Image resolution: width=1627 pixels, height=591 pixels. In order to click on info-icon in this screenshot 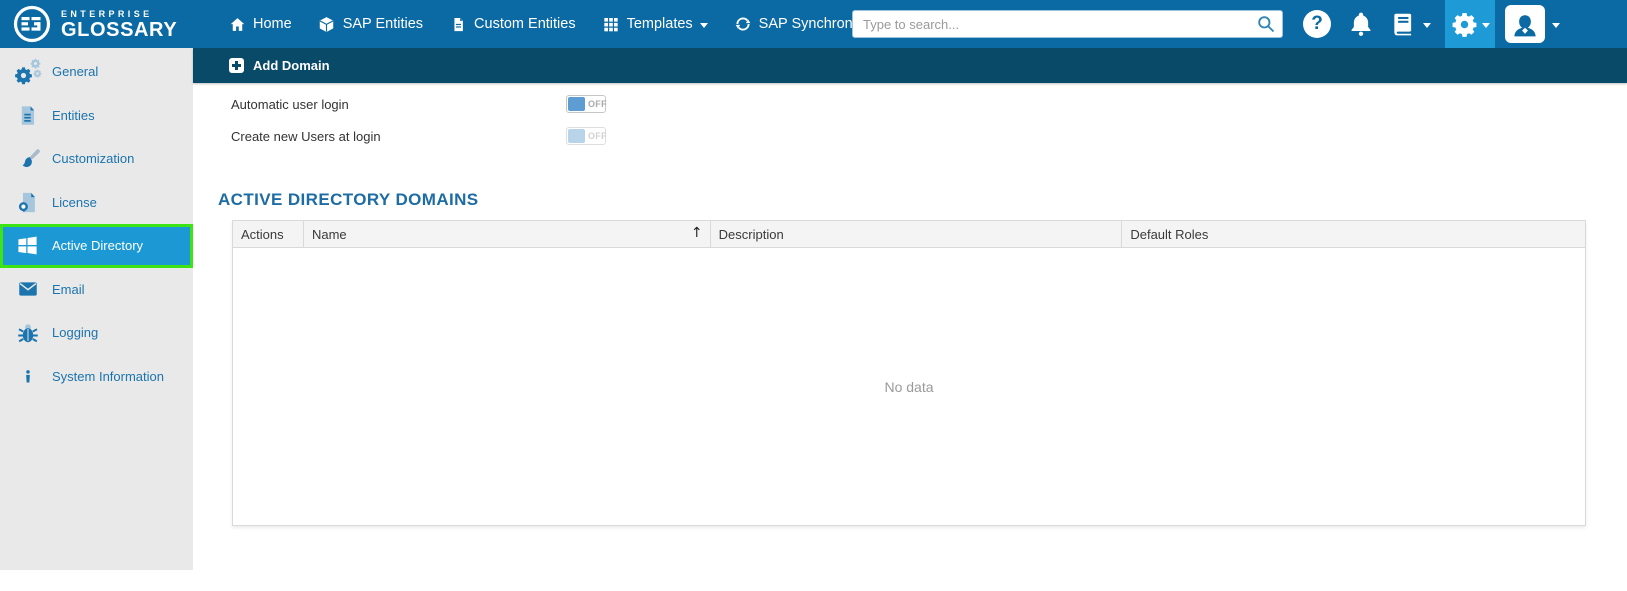, I will do `click(27, 376)`.